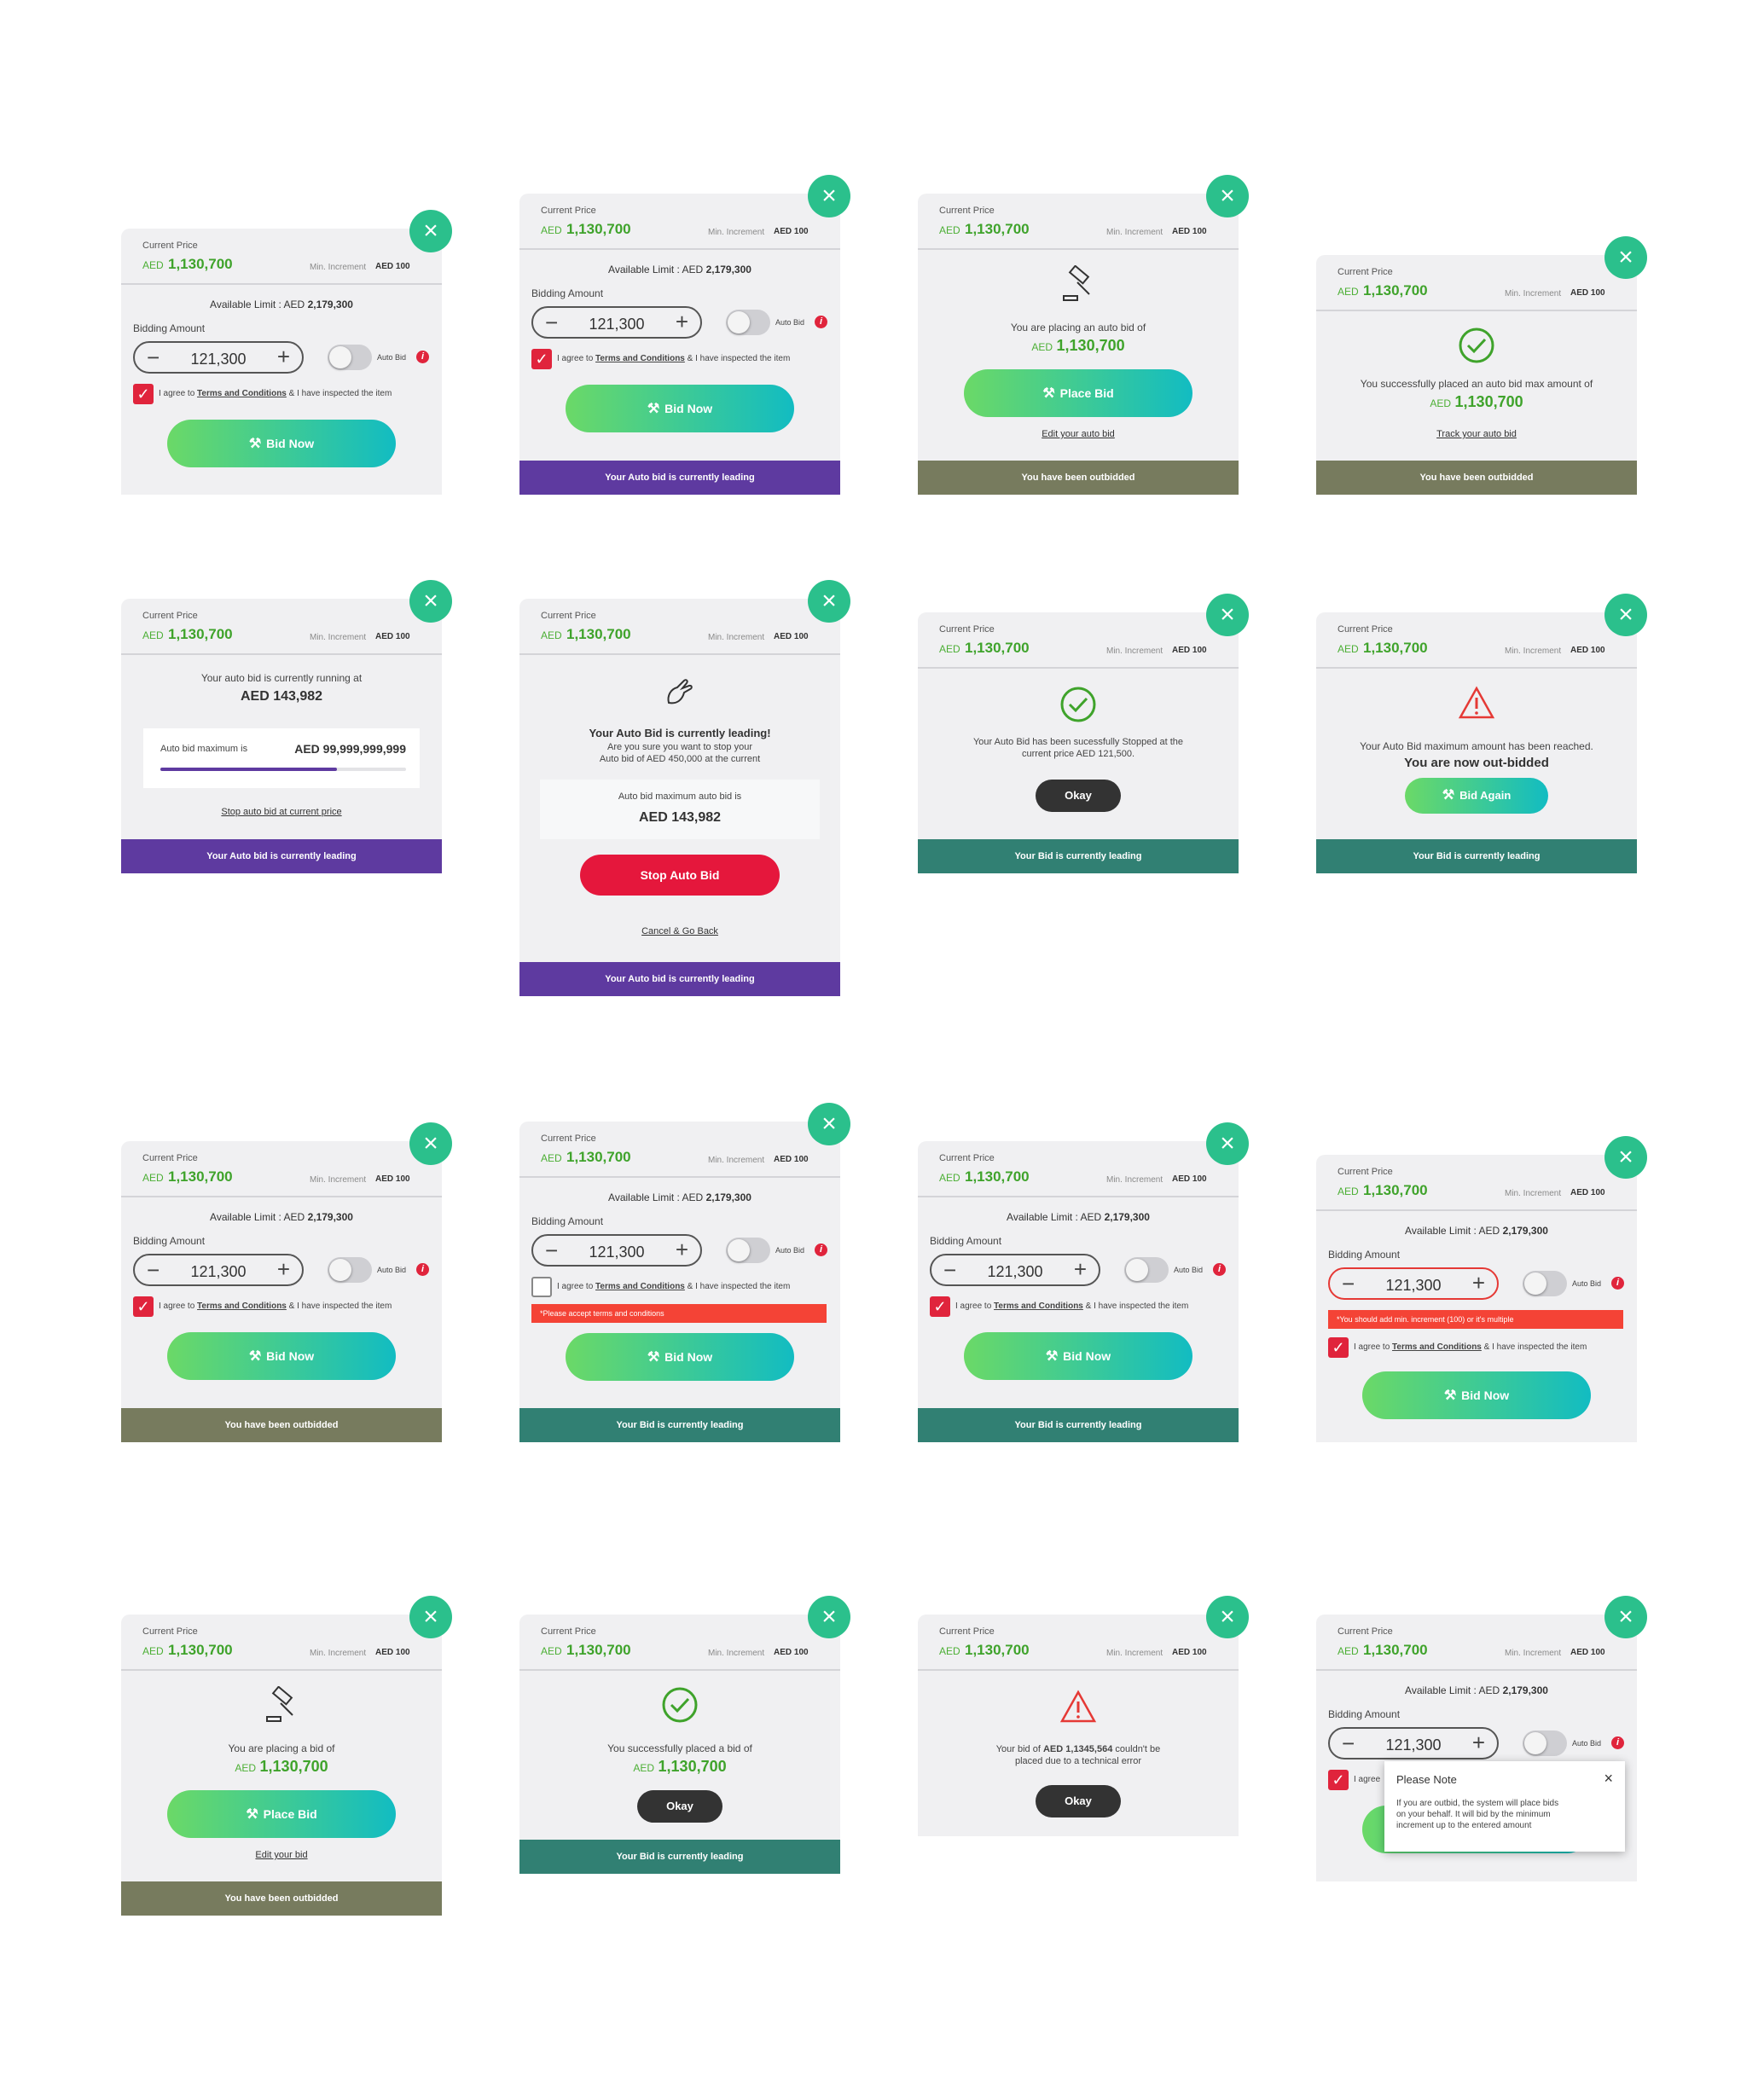 Image resolution: width=1764 pixels, height=2087 pixels. What do you see at coordinates (281, 1855) in the screenshot?
I see `edit-bid-link: Edit your bid` at bounding box center [281, 1855].